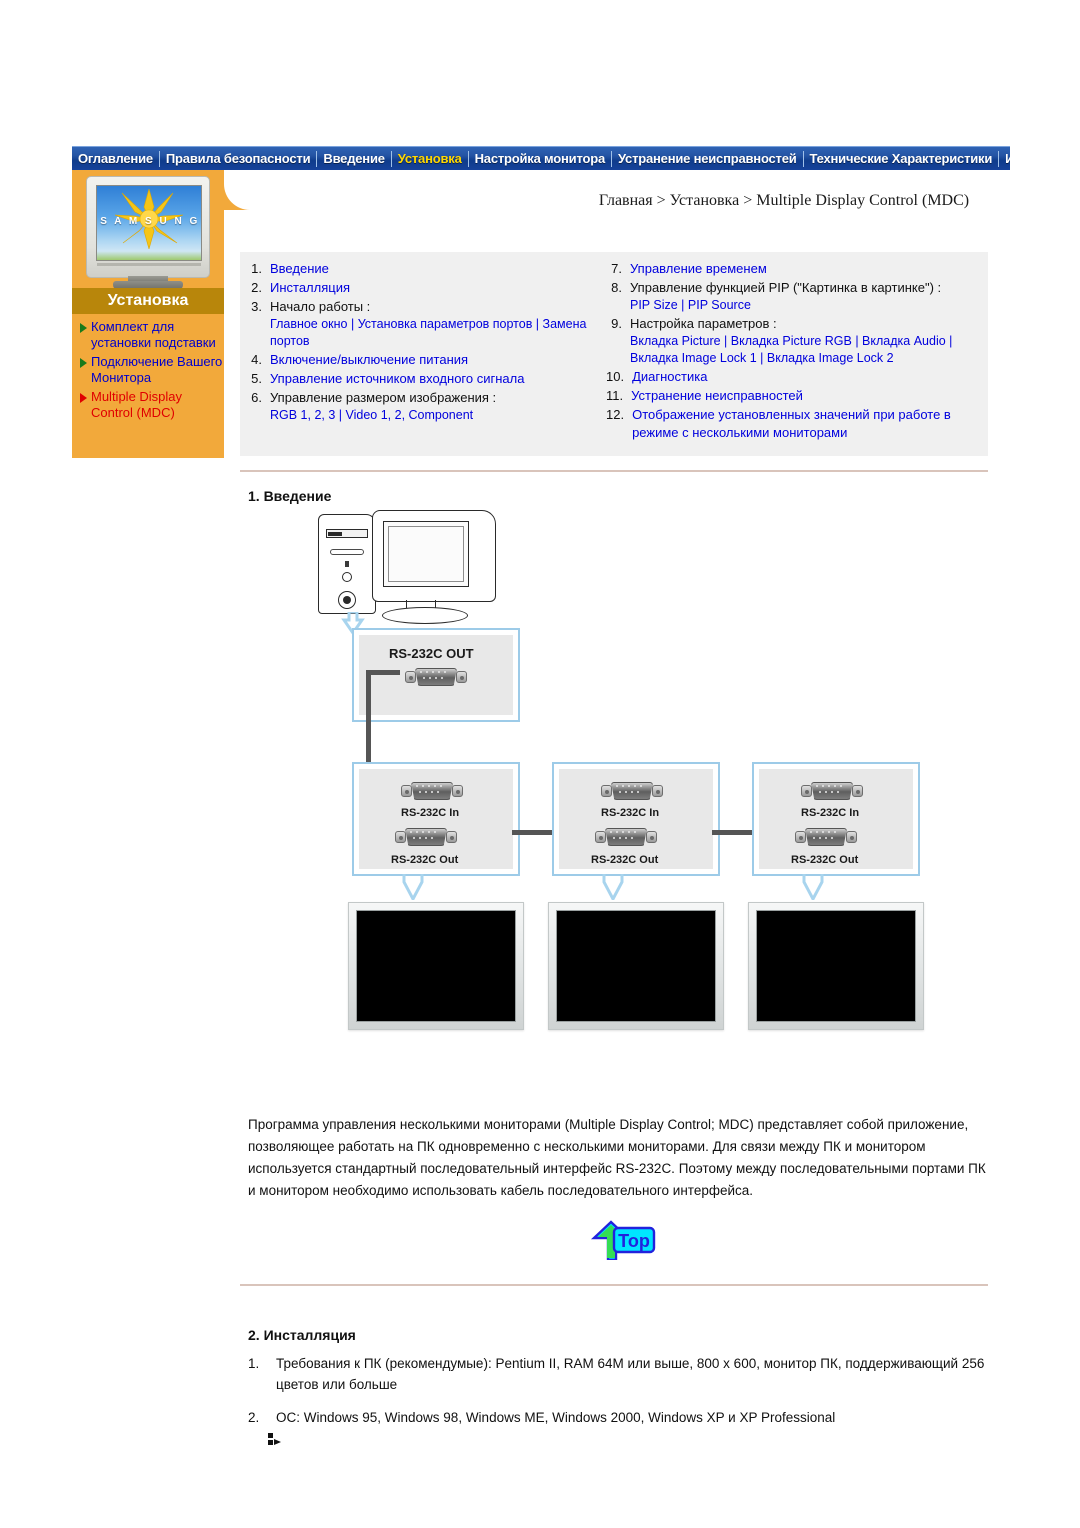 This screenshot has width=1080, height=1528. I want to click on toc-entry: 4. Включение/выключение питания, so click(425, 360).